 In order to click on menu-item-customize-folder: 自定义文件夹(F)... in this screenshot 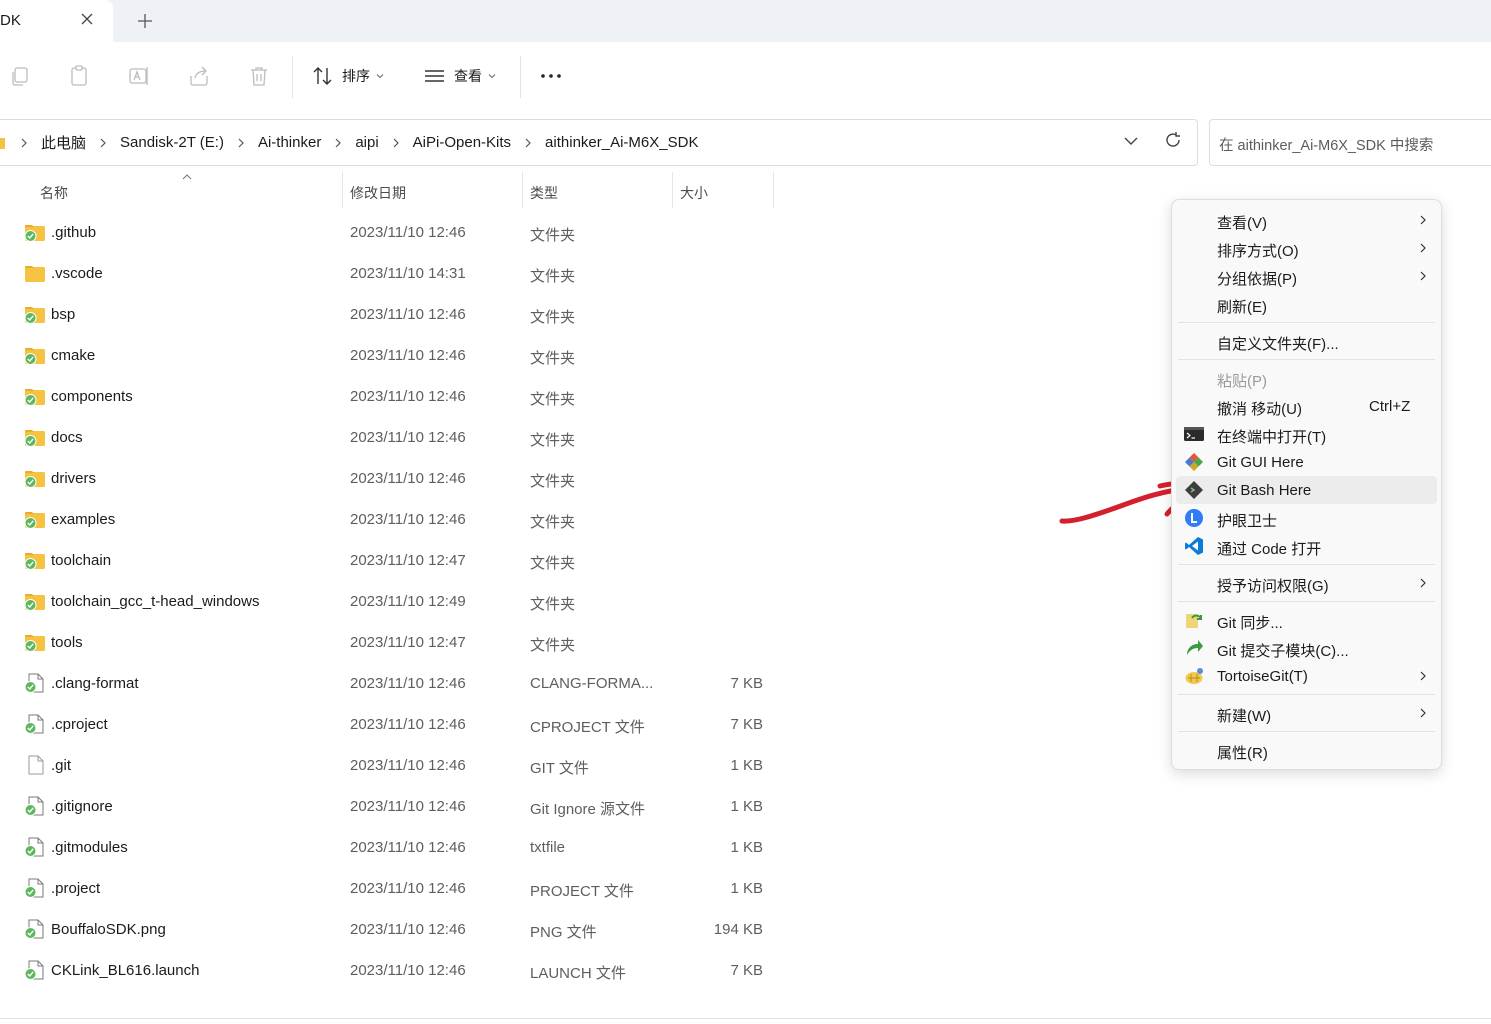, I will do `click(1306, 341)`.